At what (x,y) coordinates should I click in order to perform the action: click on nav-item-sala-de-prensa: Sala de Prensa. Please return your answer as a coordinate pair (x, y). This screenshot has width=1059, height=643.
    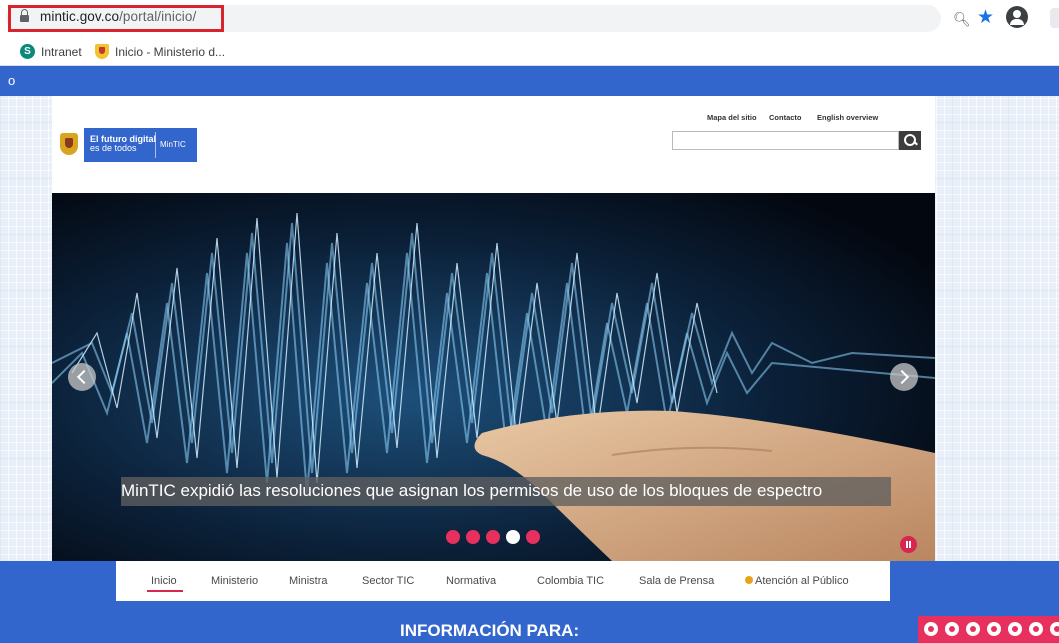
    Looking at the image, I should click on (676, 581).